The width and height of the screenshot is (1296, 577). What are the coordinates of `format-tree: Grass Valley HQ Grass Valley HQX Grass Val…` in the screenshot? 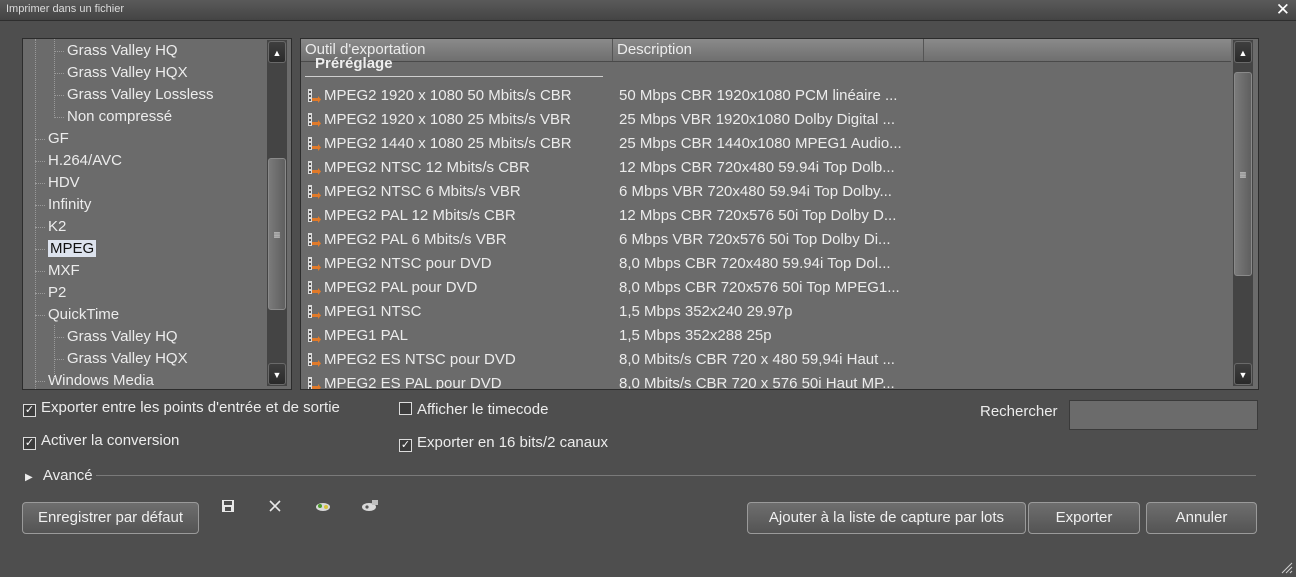 It's located at (157, 214).